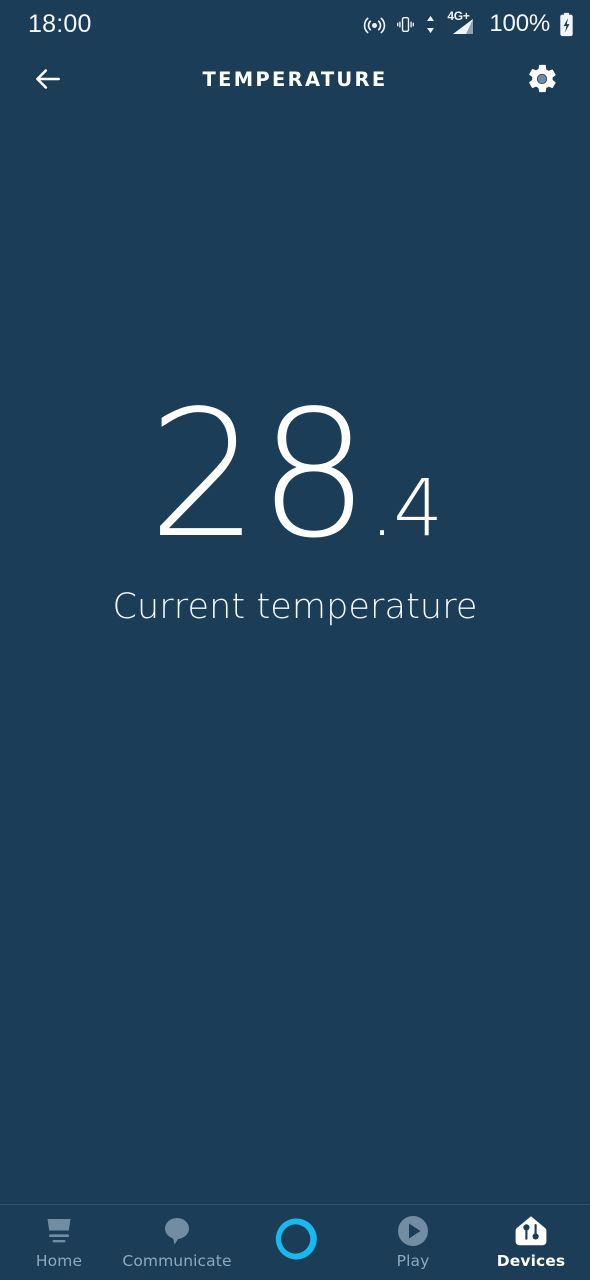 This screenshot has width=590, height=1280. What do you see at coordinates (519, 23) in the screenshot?
I see `battery-percent-label: 100%` at bounding box center [519, 23].